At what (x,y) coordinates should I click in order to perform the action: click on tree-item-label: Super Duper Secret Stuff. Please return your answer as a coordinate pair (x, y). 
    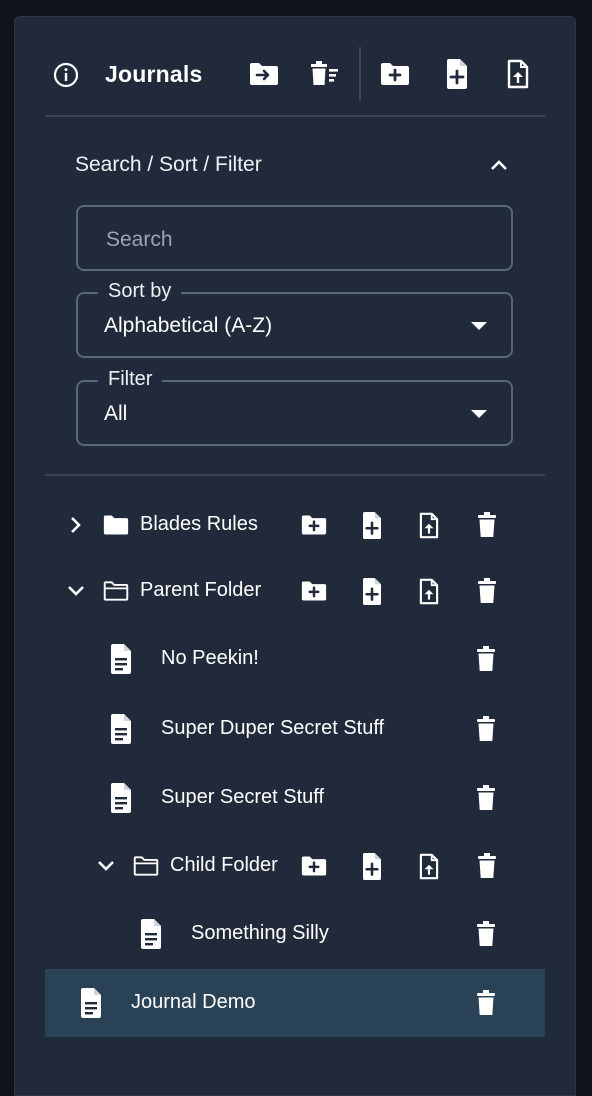
    Looking at the image, I should click on (273, 728).